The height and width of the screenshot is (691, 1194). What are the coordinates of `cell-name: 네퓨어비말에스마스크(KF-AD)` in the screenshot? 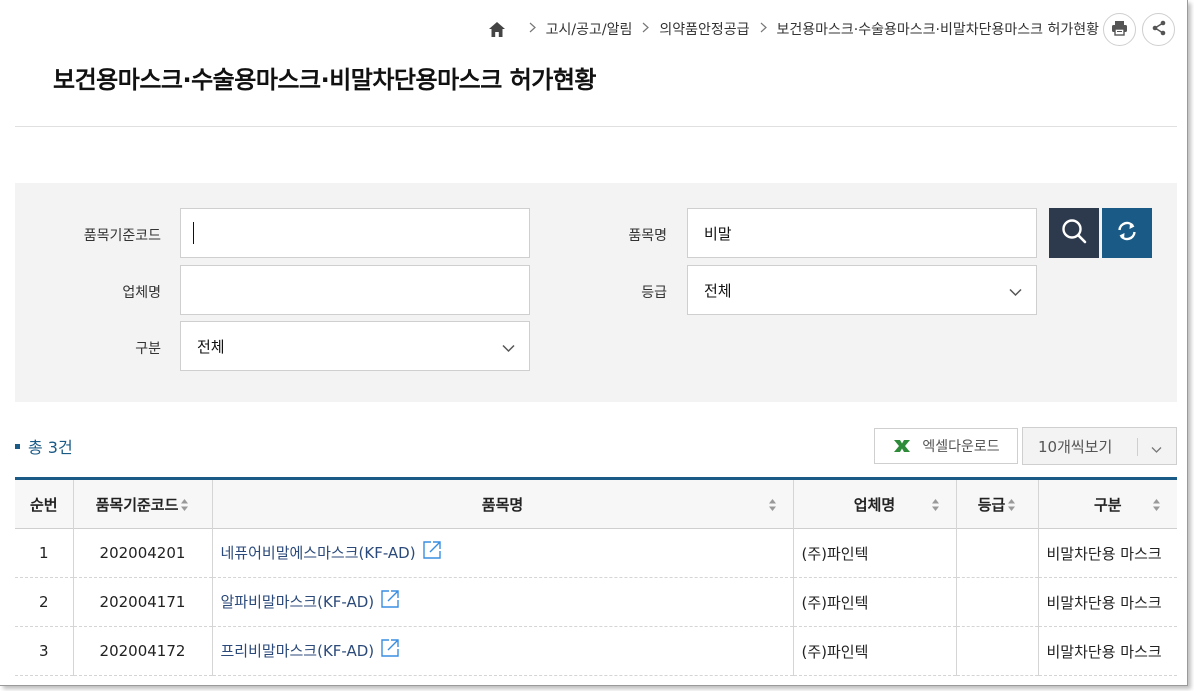 It's located at (502, 553).